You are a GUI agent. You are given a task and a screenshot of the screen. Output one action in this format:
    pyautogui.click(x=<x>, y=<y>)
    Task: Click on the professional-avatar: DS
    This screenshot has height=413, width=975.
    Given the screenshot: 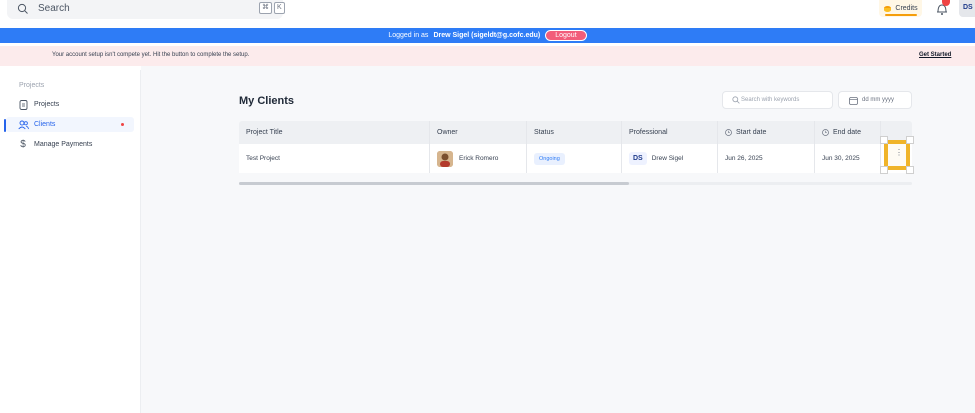 What is the action you would take?
    pyautogui.click(x=638, y=158)
    